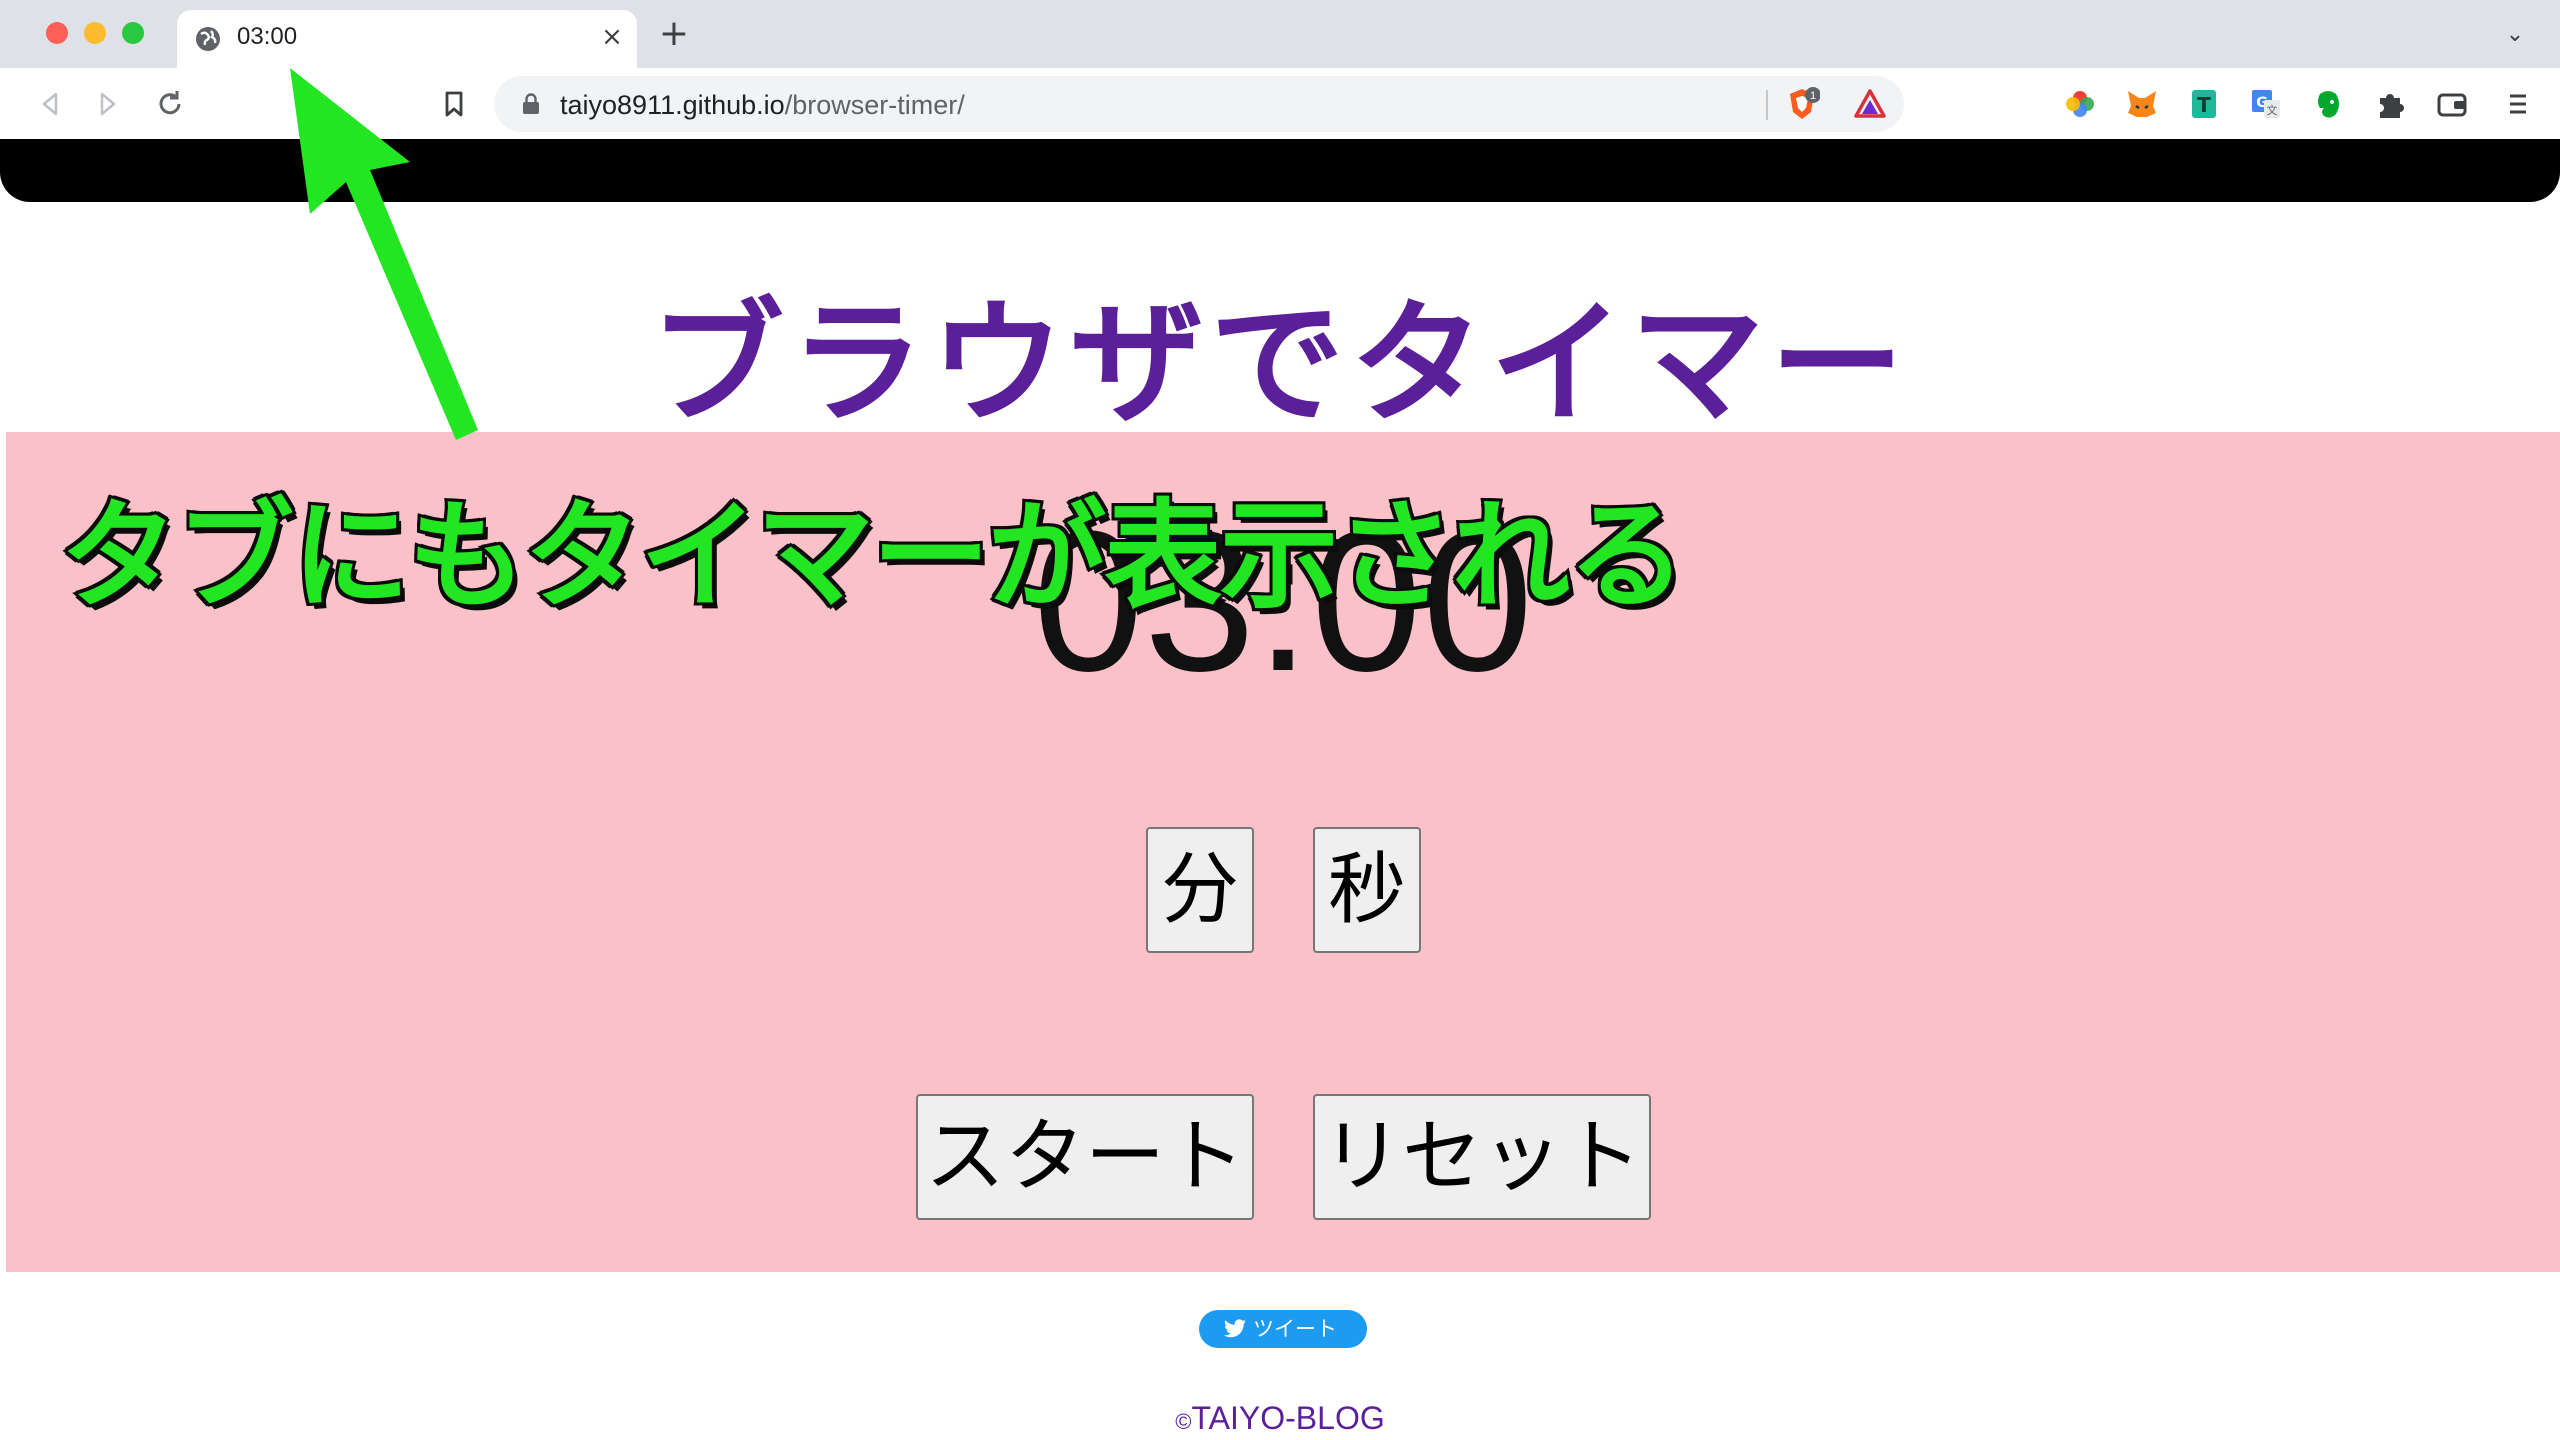 This screenshot has height=1440, width=2560. Describe the element at coordinates (133, 33) in the screenshot. I see `window-maximize-button` at that location.